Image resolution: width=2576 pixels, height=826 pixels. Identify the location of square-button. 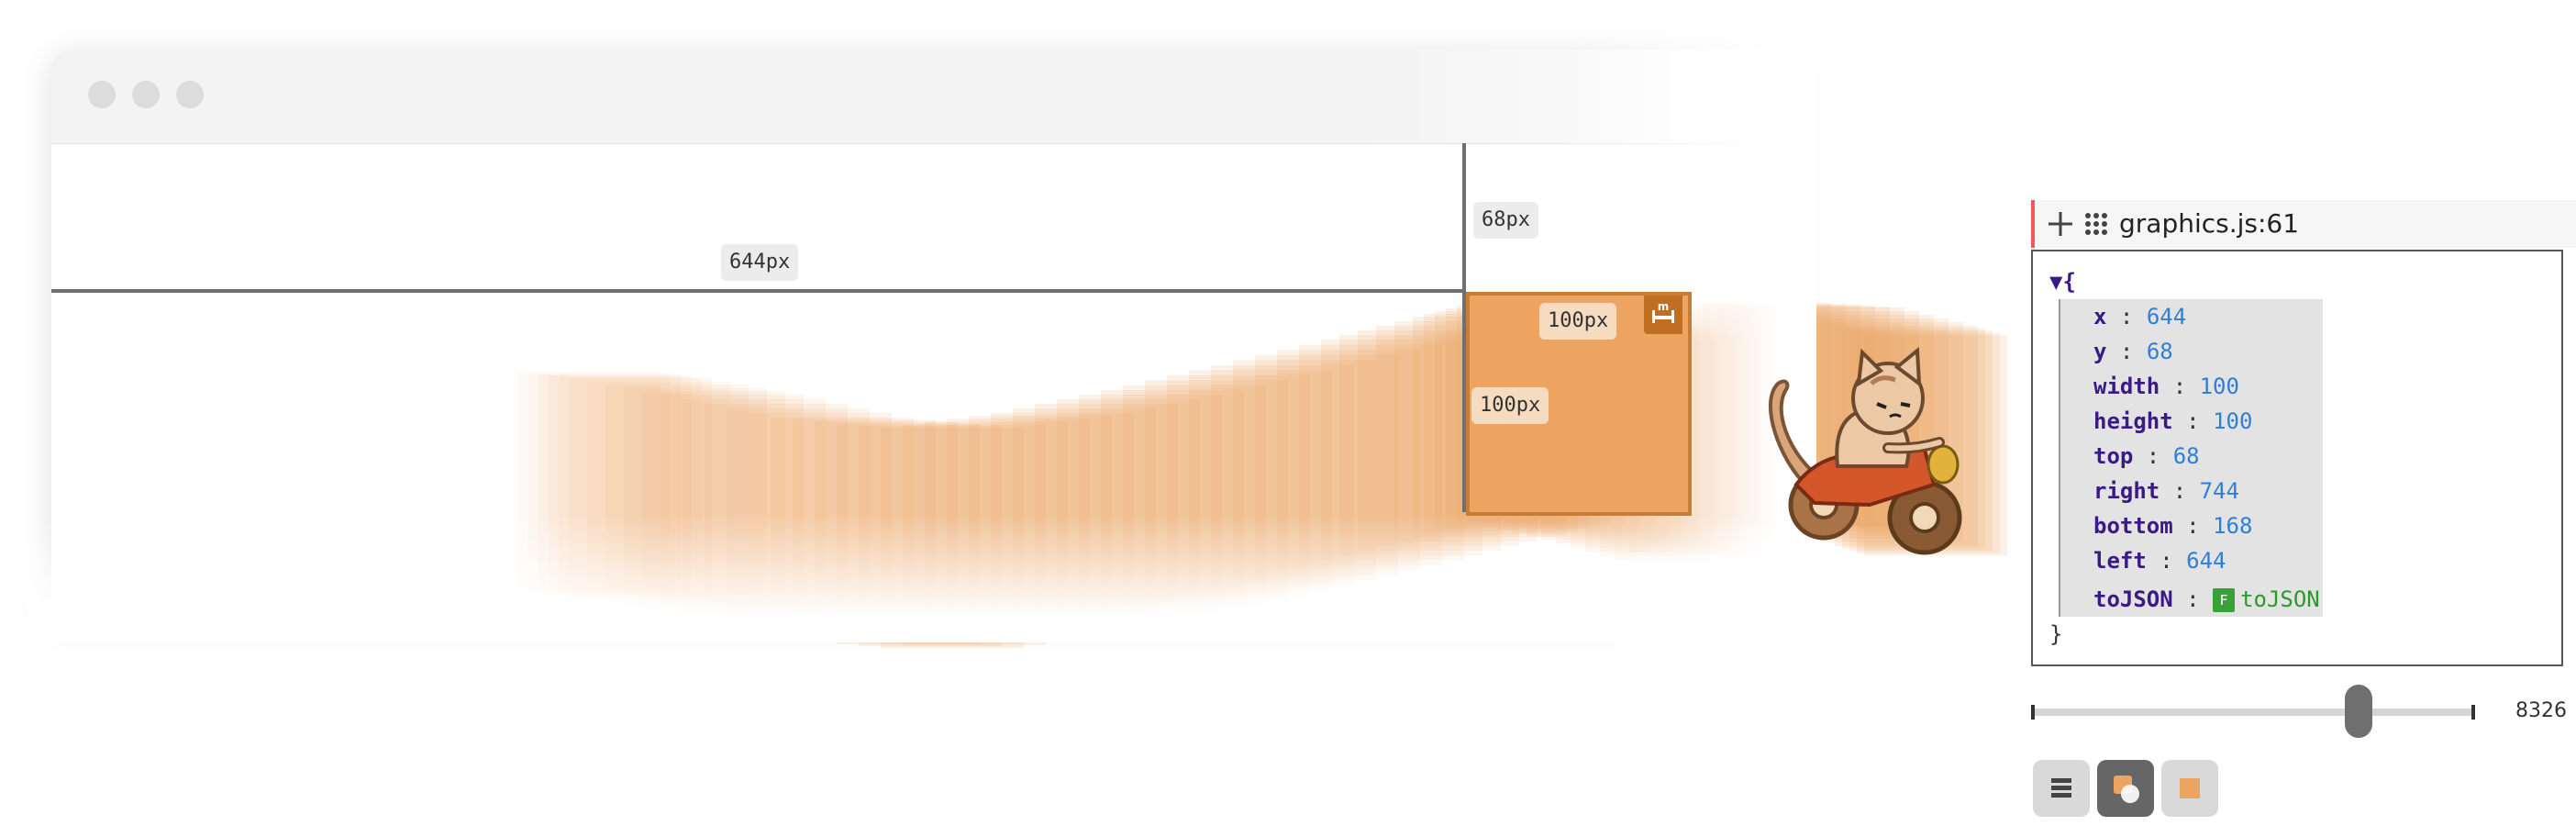
(2189, 788).